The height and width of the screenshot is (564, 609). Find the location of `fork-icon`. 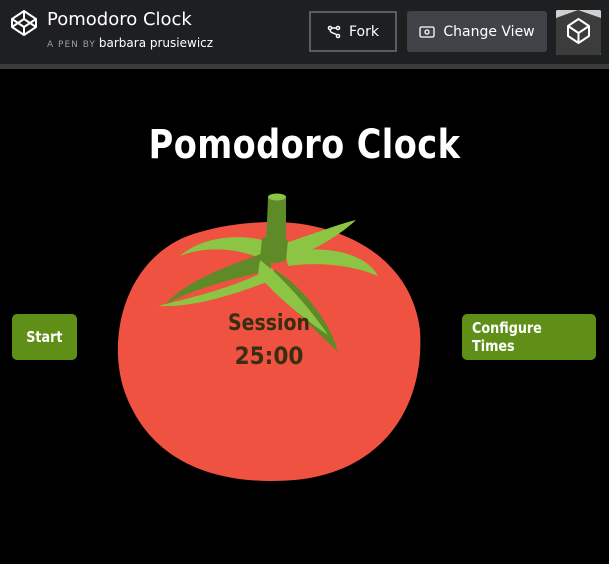

fork-icon is located at coordinates (334, 31).